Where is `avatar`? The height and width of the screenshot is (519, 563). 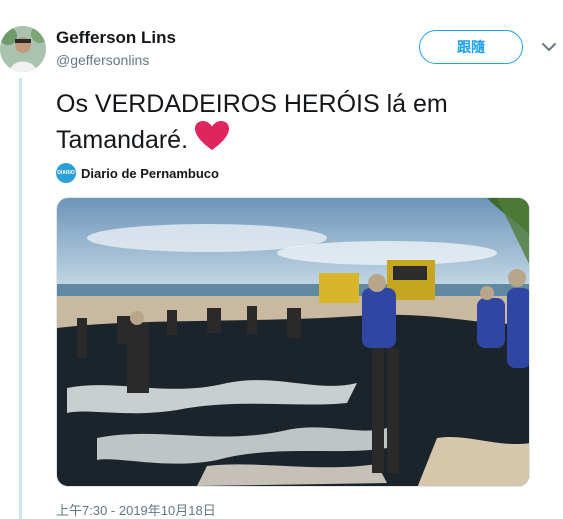 avatar is located at coordinates (23, 49).